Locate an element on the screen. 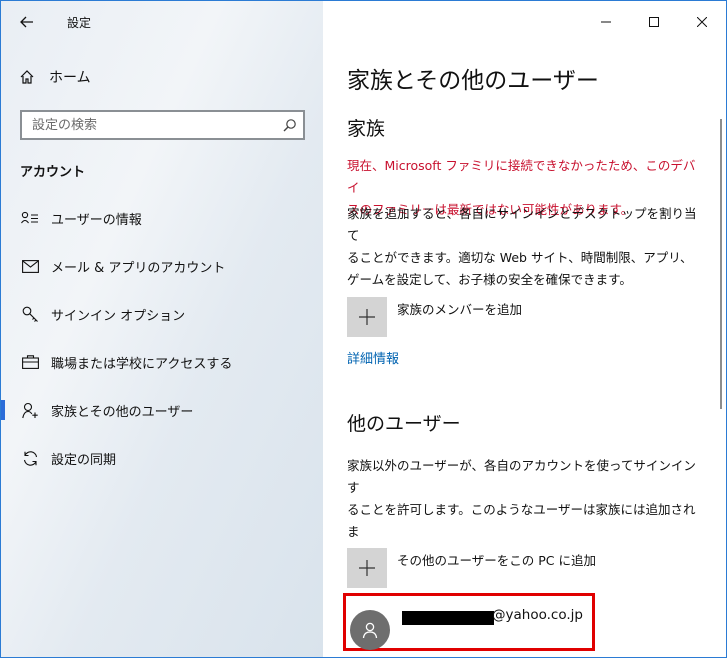 This screenshot has height=658, width=727. user-icon is located at coordinates (370, 630).